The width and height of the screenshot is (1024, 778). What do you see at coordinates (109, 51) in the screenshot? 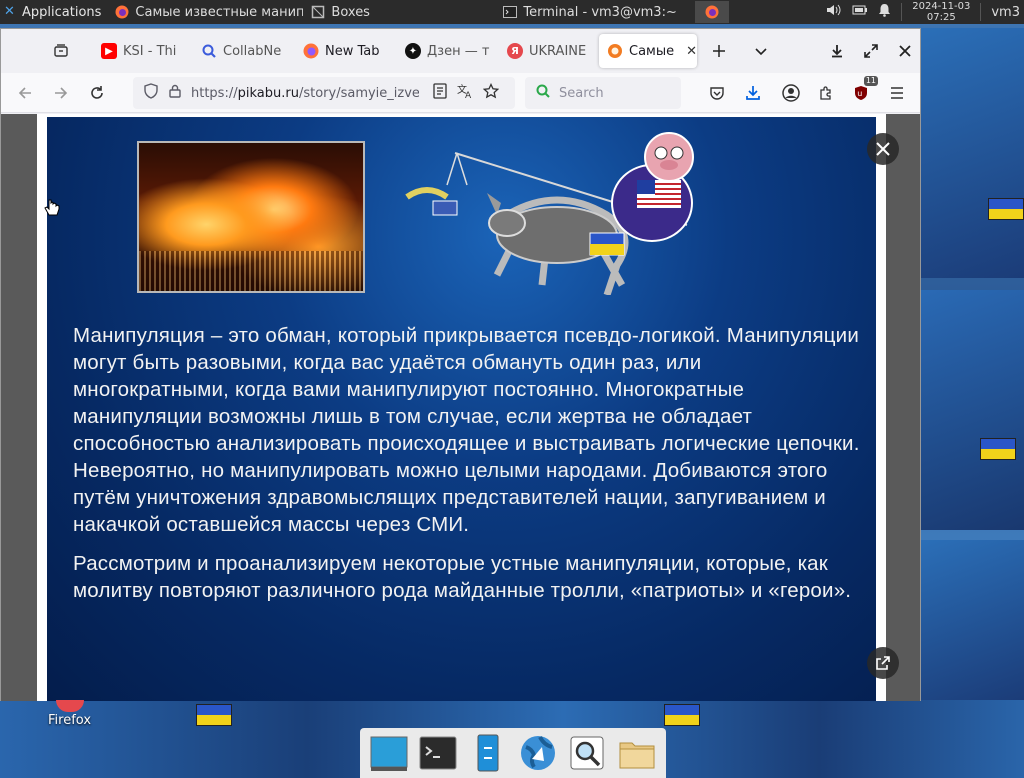
I see `youtube-icon: ▶` at bounding box center [109, 51].